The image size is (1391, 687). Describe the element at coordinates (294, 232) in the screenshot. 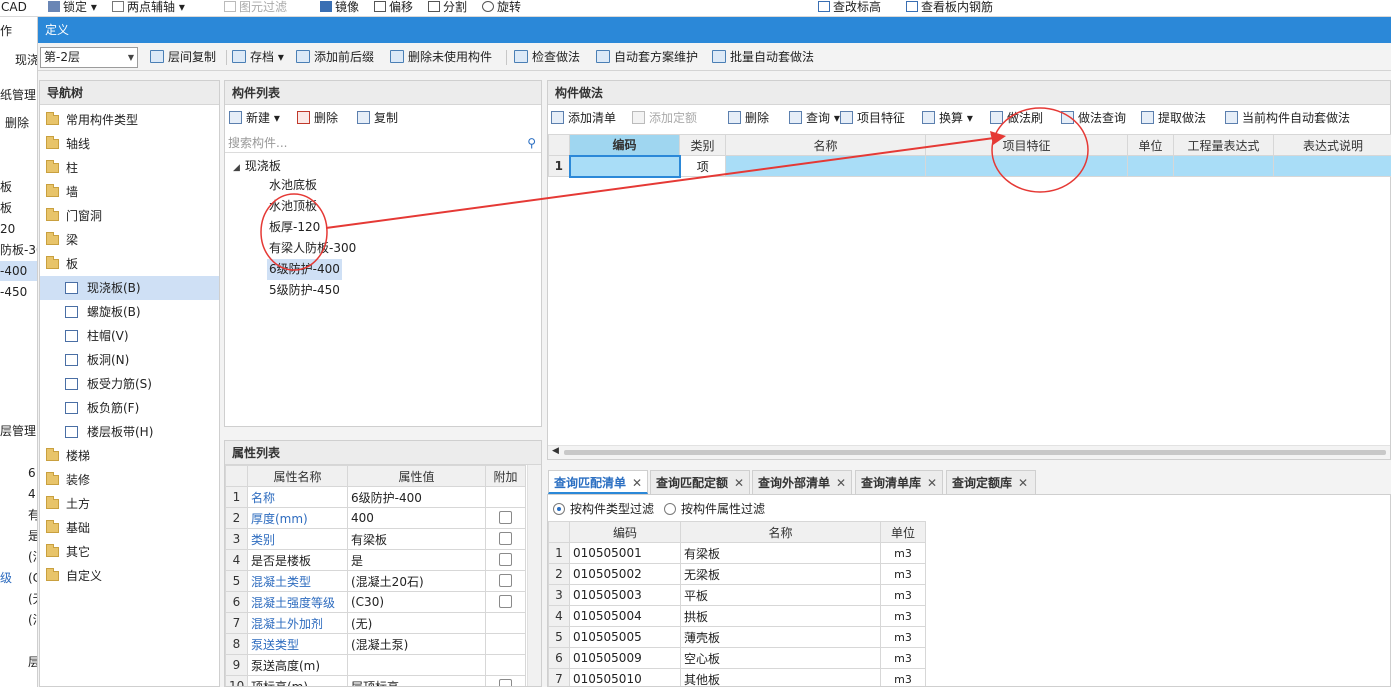

I see `annotation-circle-left` at that location.